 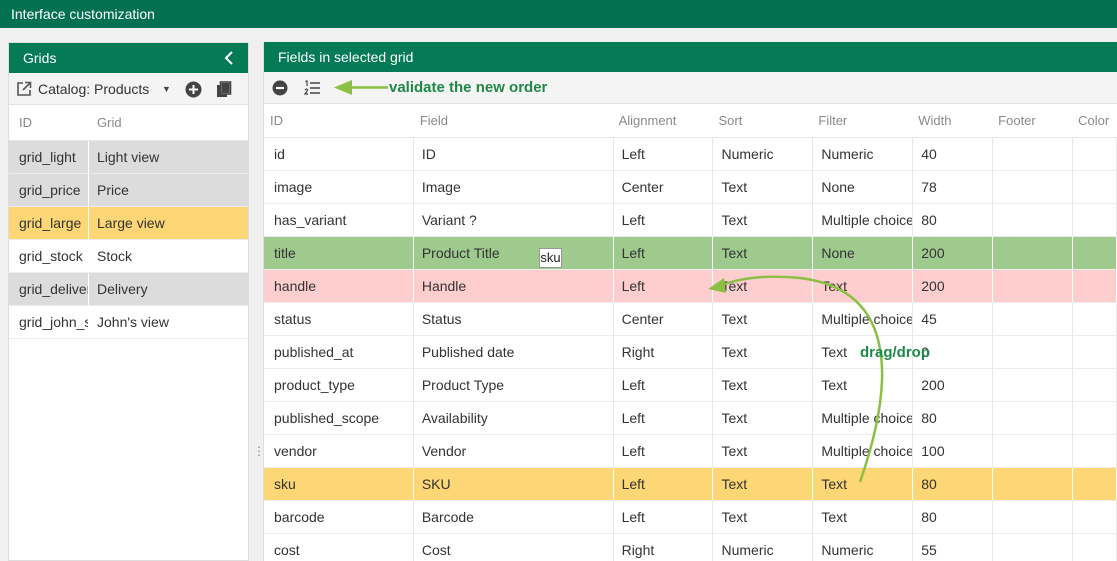 What do you see at coordinates (953, 253) in the screenshot?
I see `field-row-width: 200` at bounding box center [953, 253].